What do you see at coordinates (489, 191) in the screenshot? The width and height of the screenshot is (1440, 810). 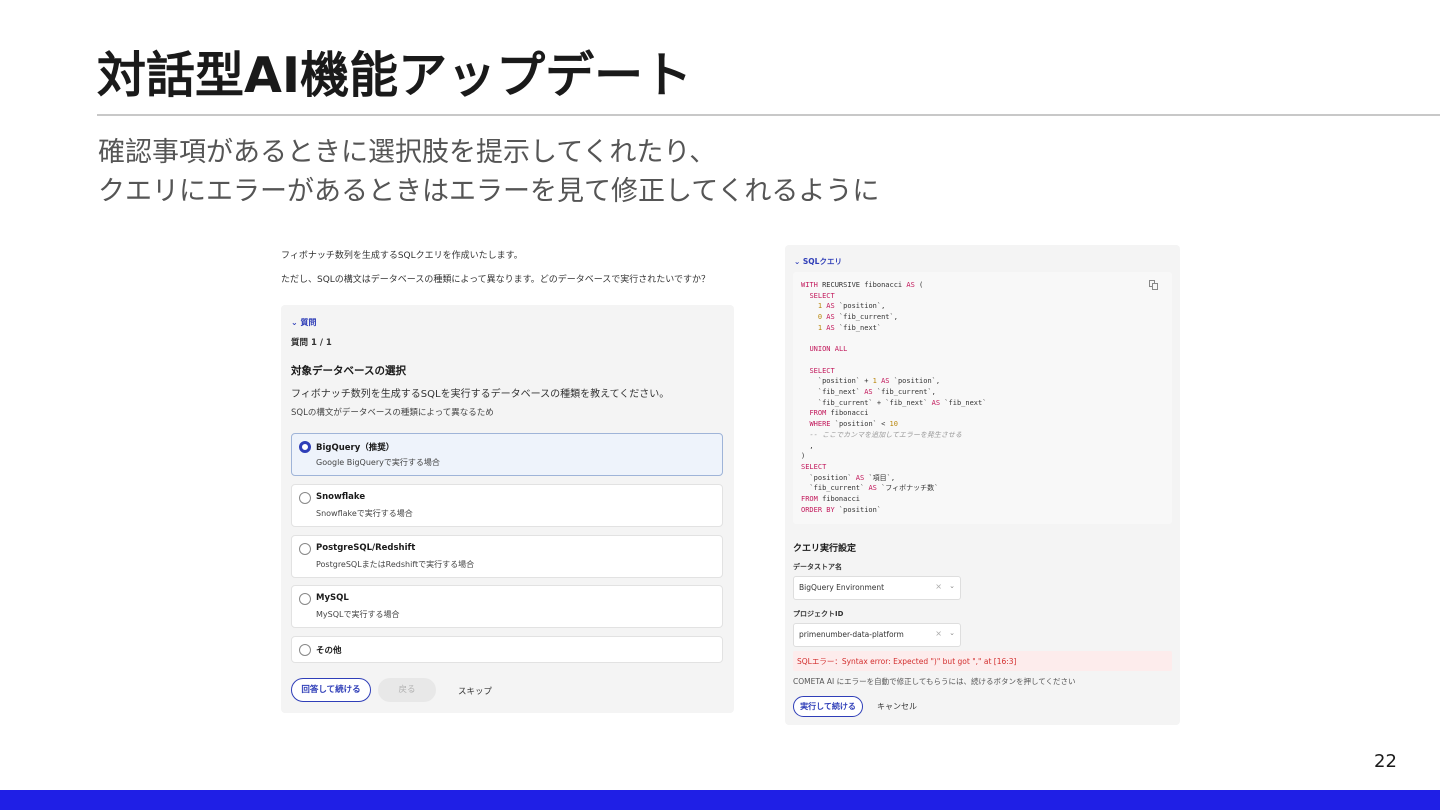 I see `subtitle-line-2: クエリにエラーがあるときはエラーを見て修正してくれるように` at bounding box center [489, 191].